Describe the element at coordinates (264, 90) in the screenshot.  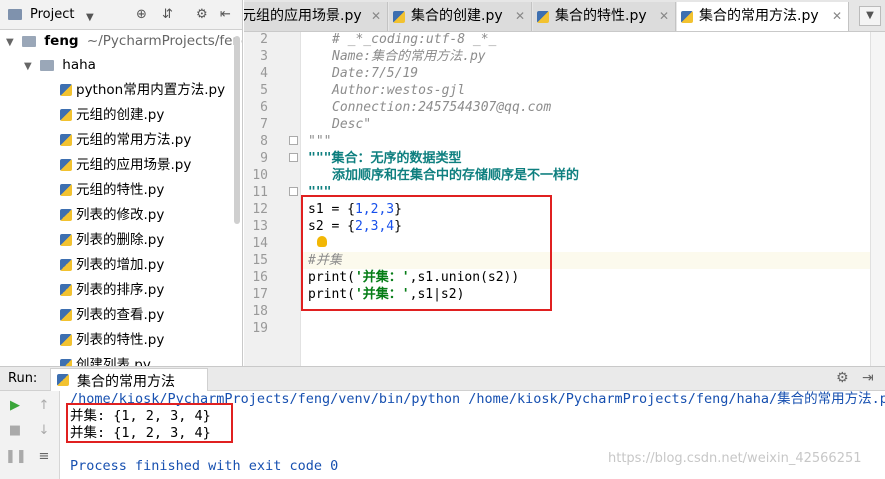
I see `line-number: 5` at that location.